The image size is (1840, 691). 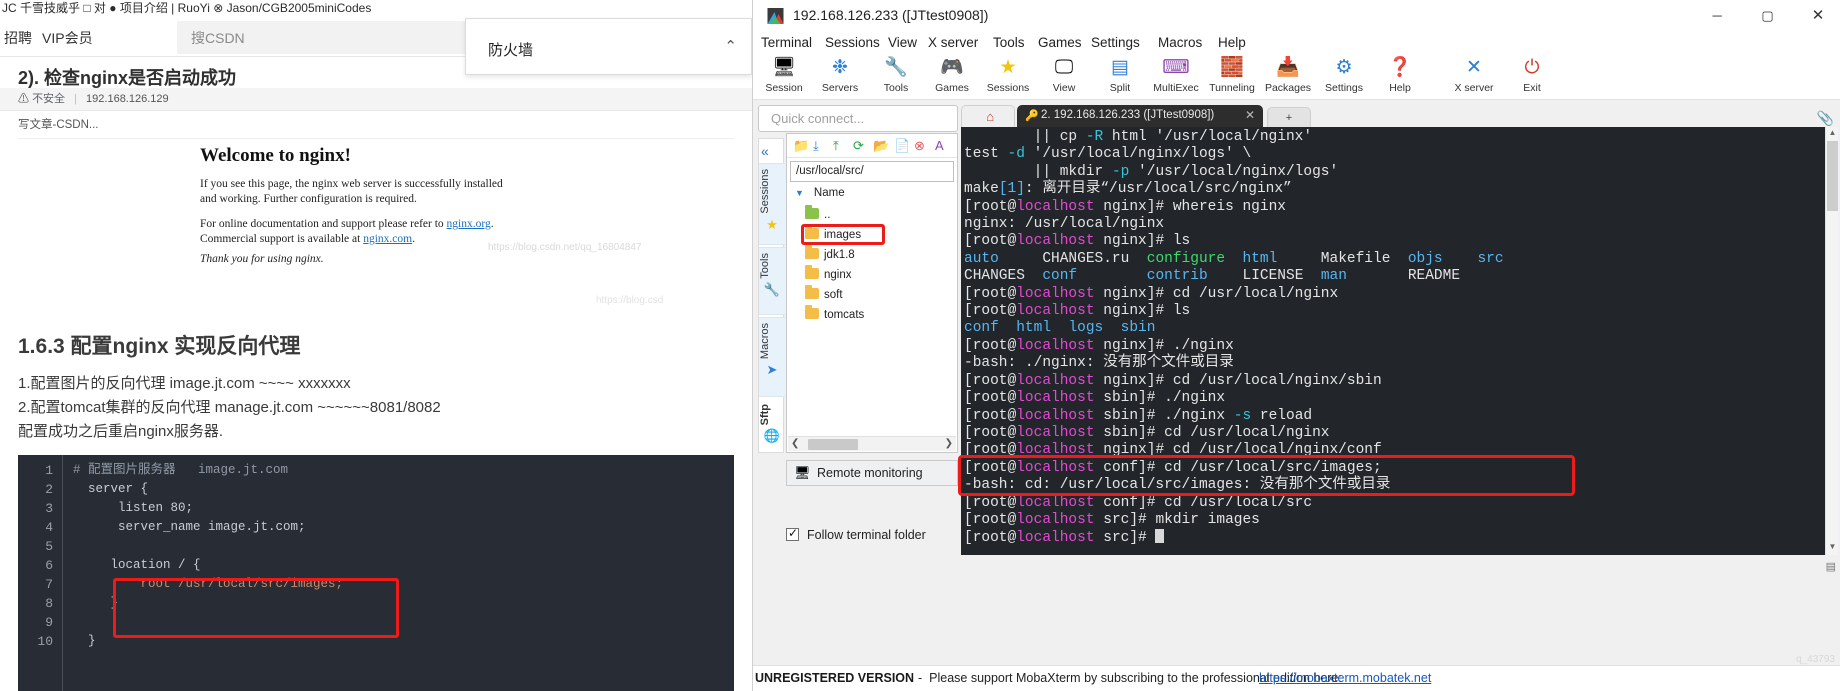 I want to click on menu-macros: Macros, so click(x=1180, y=42).